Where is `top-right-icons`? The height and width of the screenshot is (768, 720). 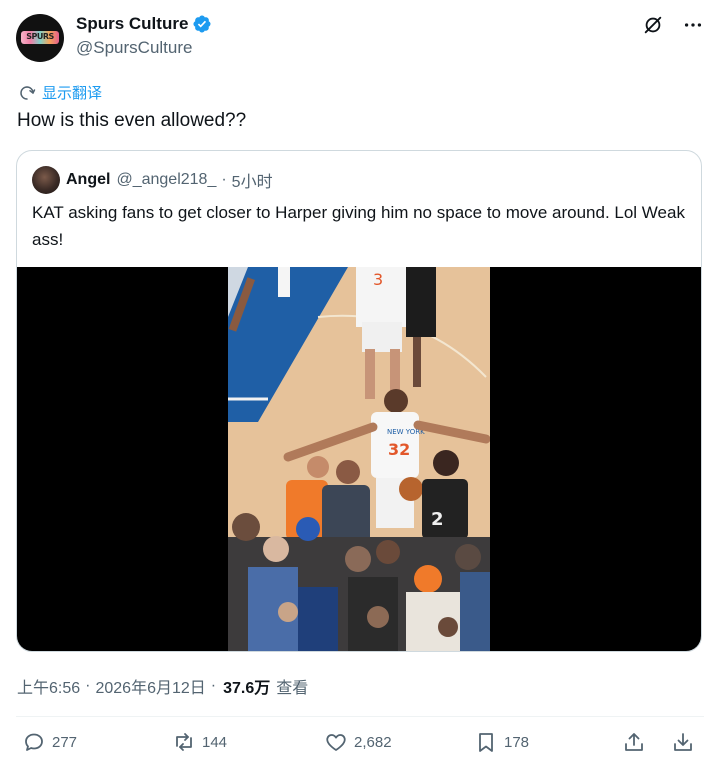 top-right-icons is located at coordinates (673, 25).